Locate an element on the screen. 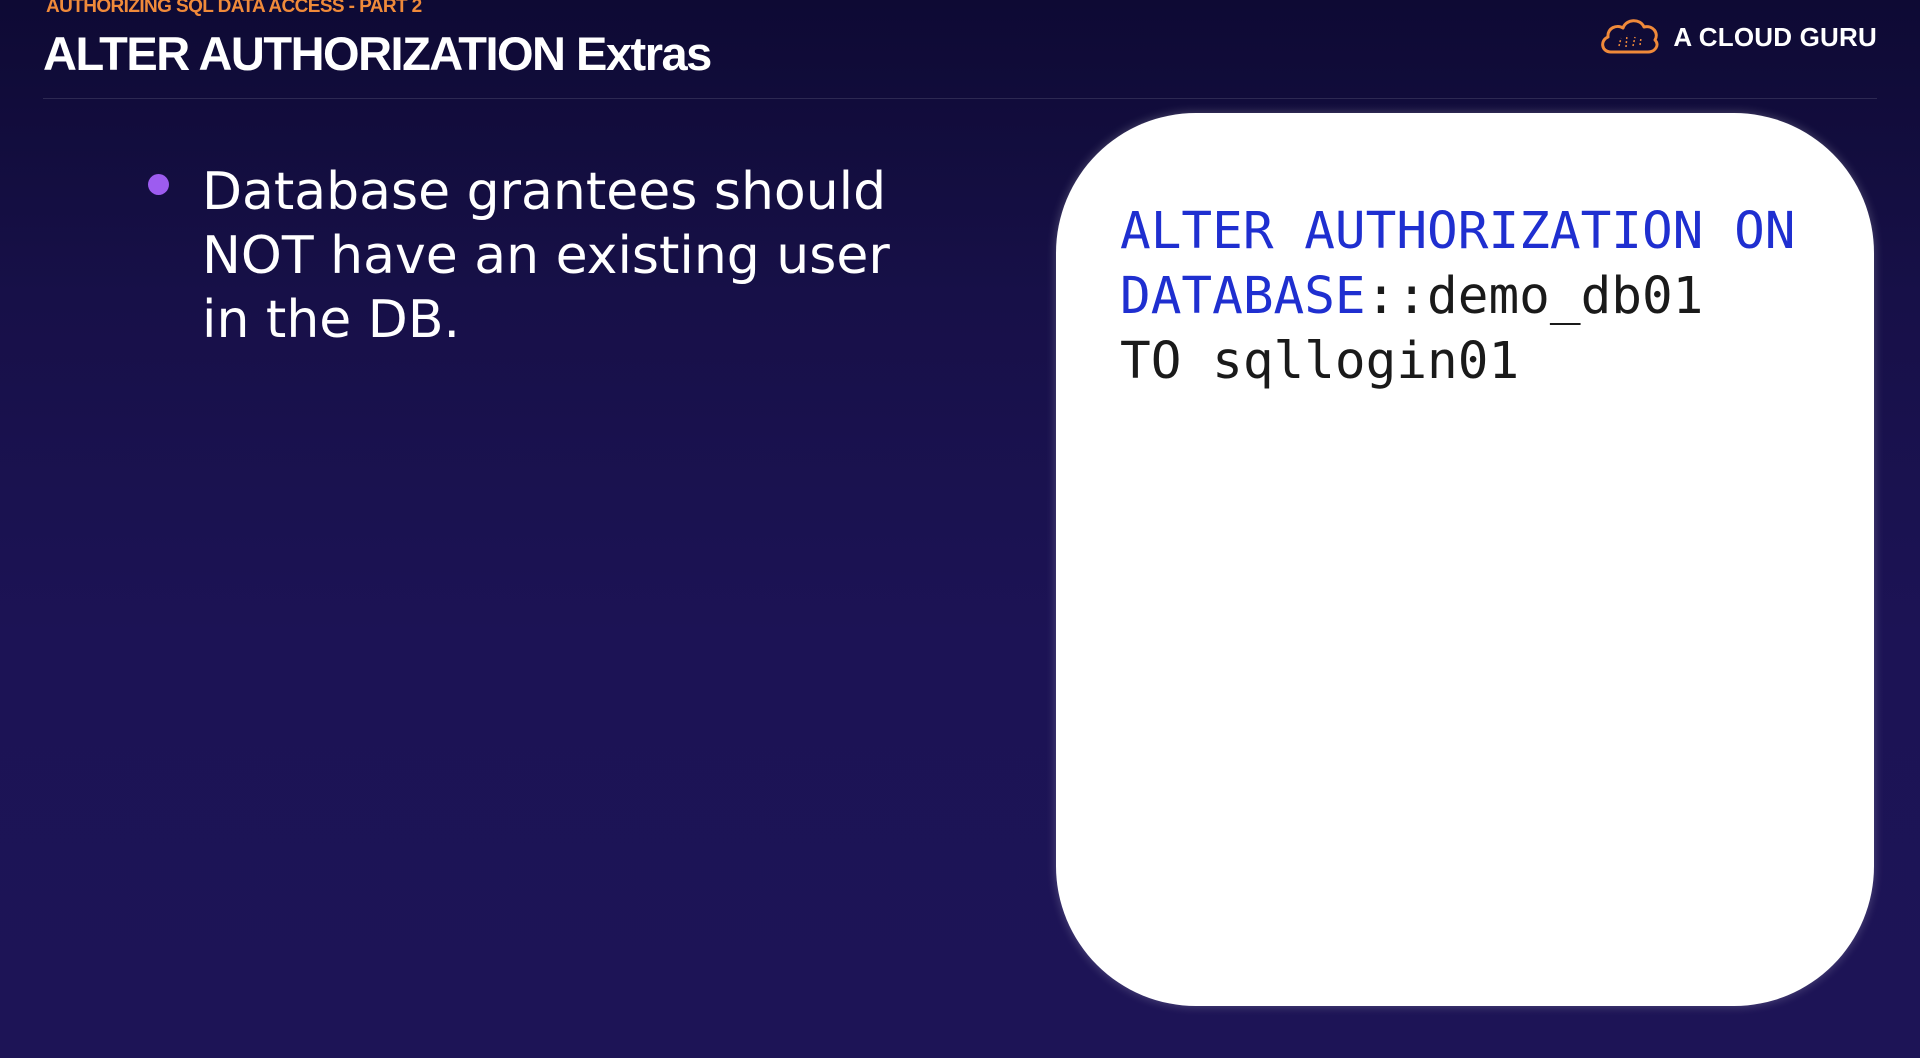  header-divider is located at coordinates (960, 98).